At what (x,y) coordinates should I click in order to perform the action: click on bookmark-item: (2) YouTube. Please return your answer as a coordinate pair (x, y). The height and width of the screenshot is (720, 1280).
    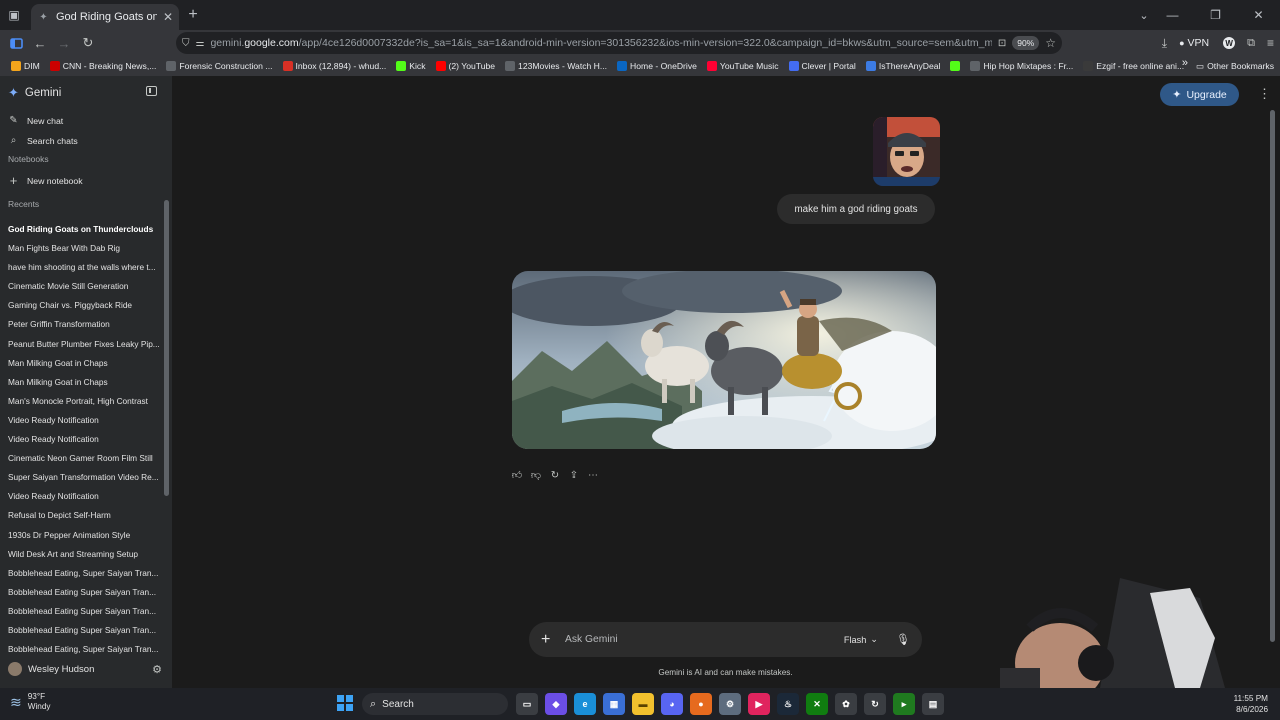
    Looking at the image, I should click on (466, 66).